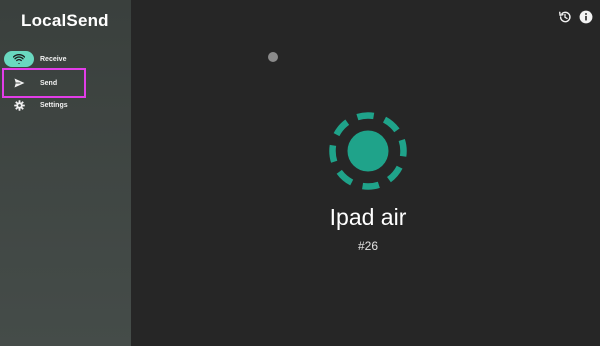 The image size is (600, 346). Describe the element at coordinates (65, 20) in the screenshot. I see `app-title: LocalSend` at that location.